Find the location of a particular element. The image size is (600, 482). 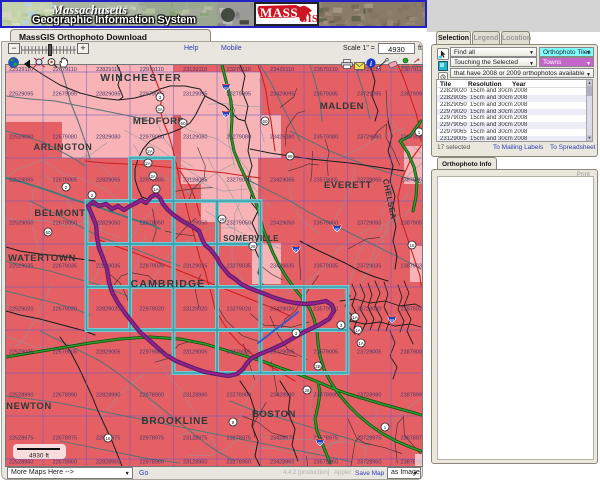

svg-text: 23278975 is located at coordinates (239, 439).